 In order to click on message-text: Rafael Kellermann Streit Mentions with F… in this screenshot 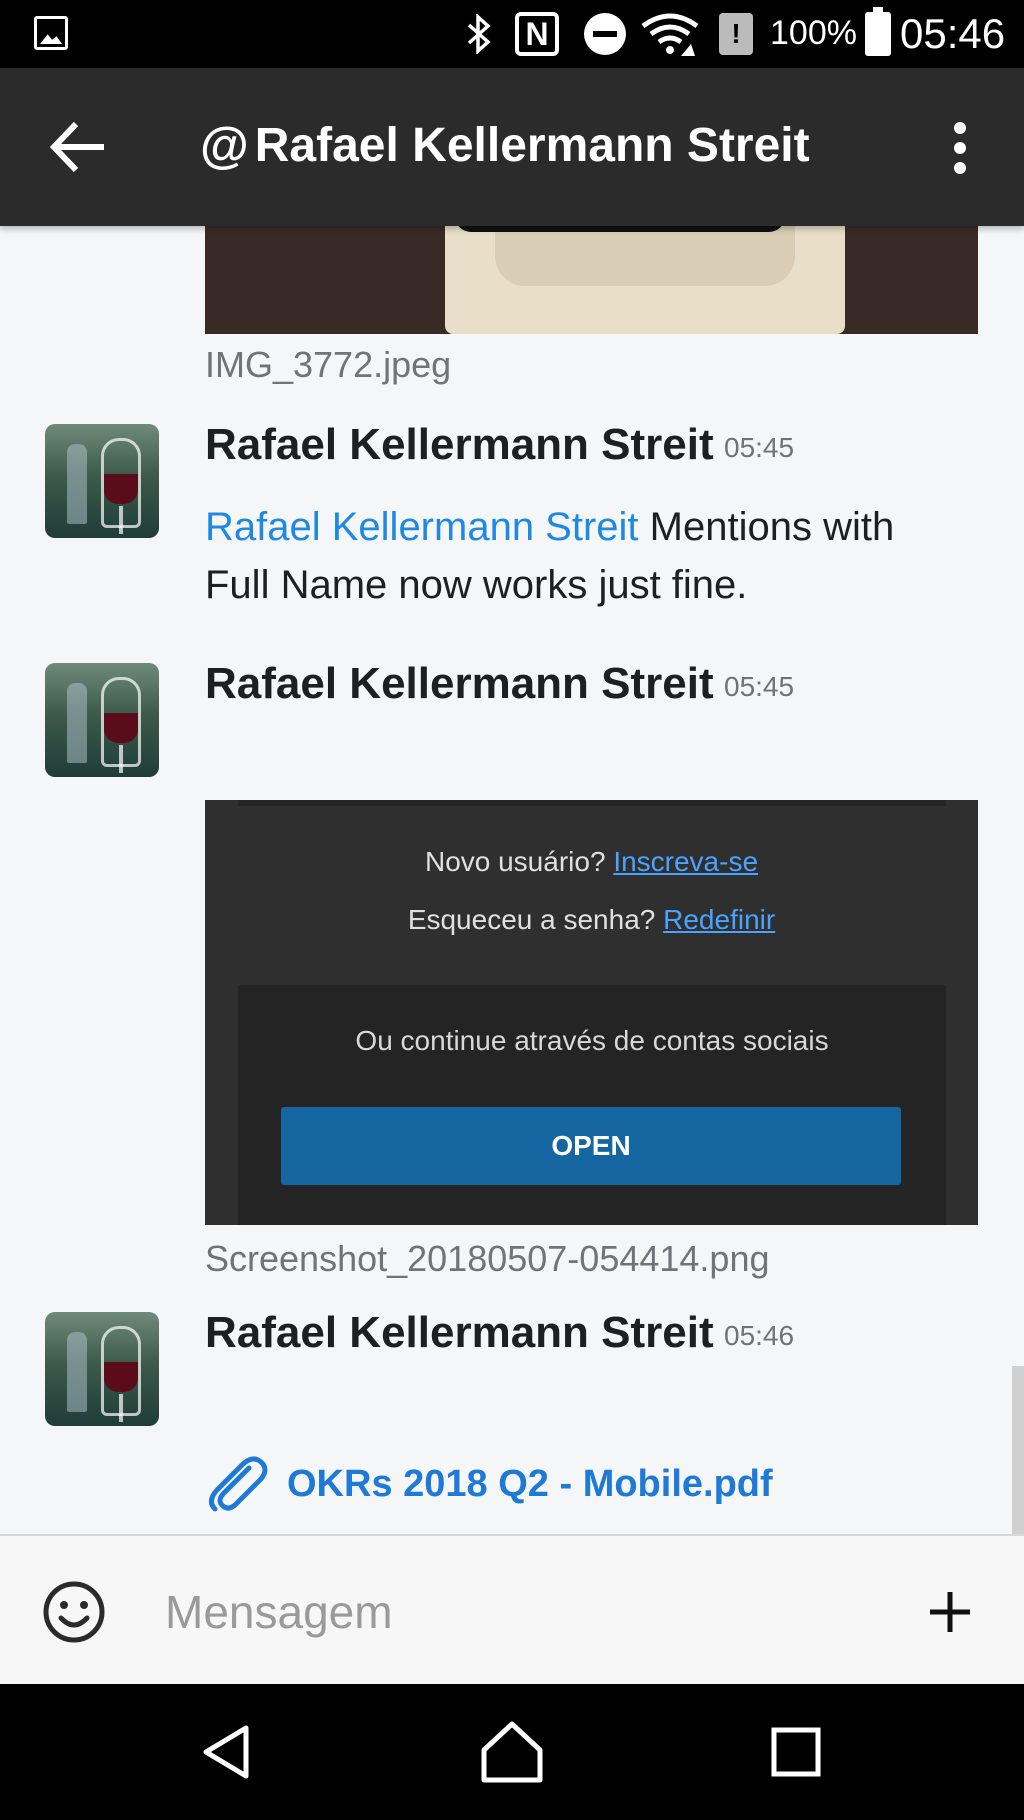, I will do `click(550, 556)`.